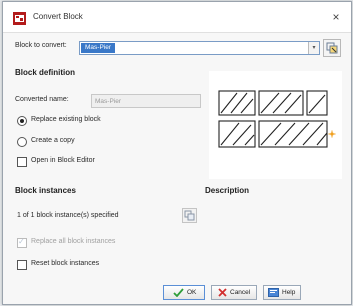 This screenshot has height=306, width=353. I want to click on title-bar: Convert Block ×, so click(177, 17).